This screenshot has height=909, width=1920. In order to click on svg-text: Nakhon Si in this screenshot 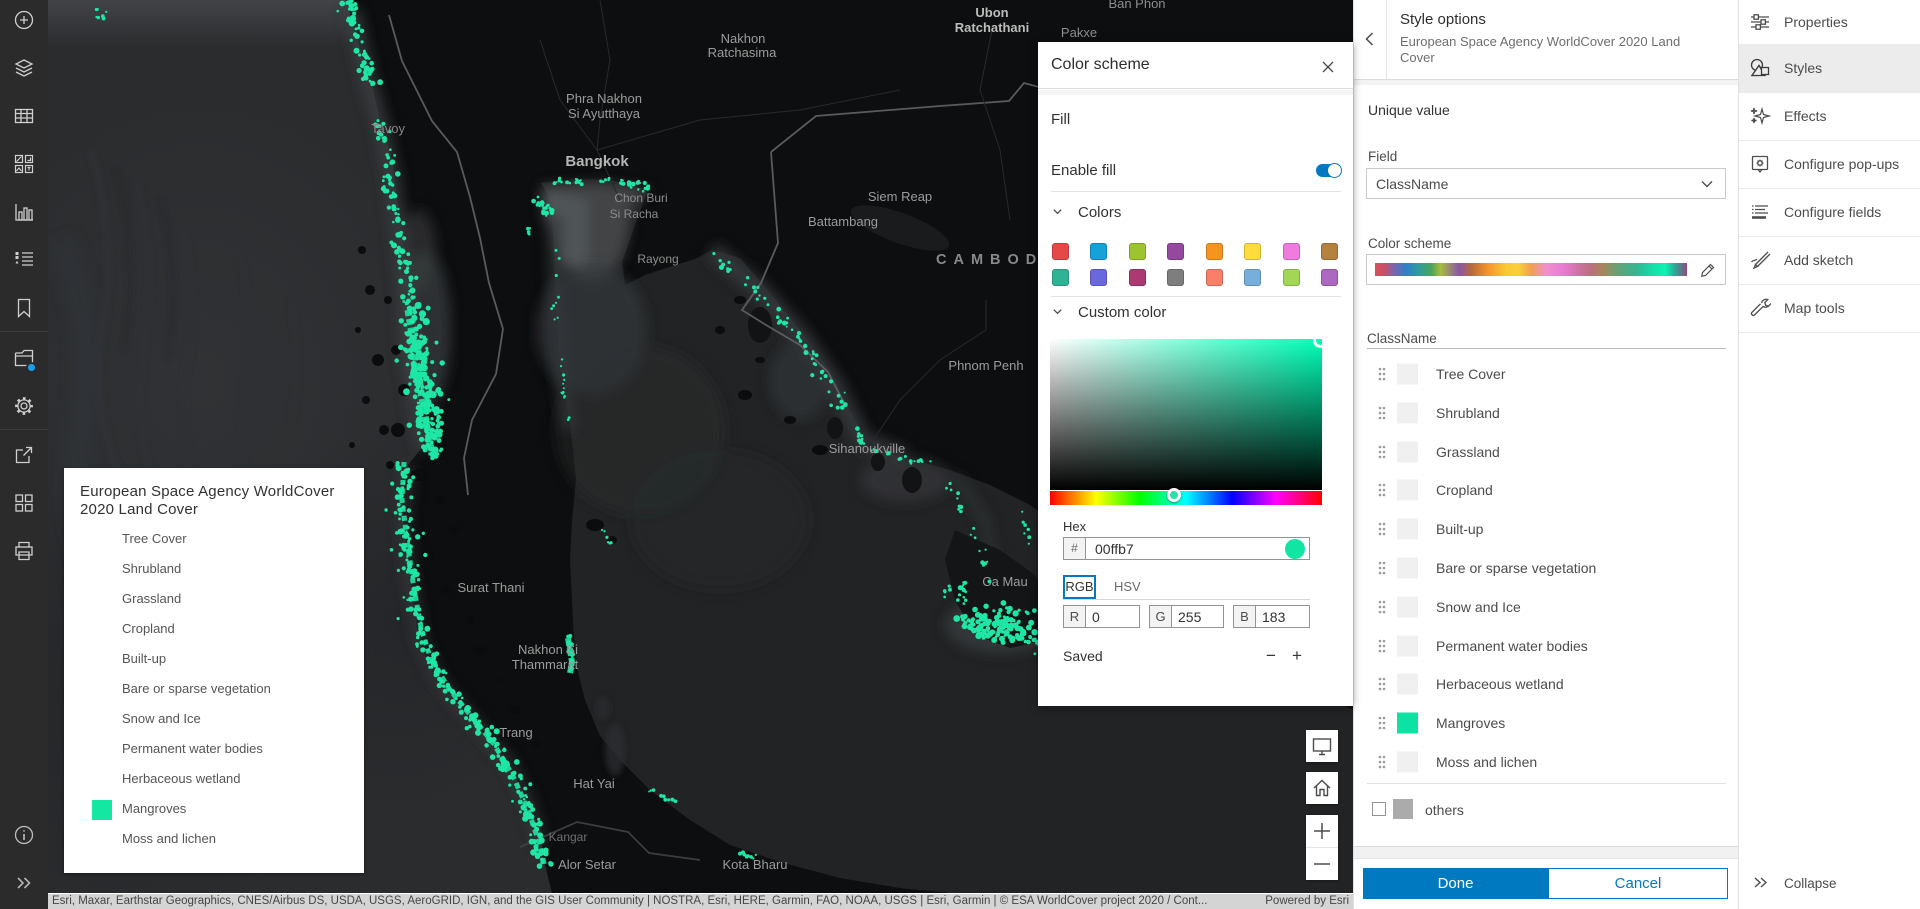, I will do `click(548, 649)`.